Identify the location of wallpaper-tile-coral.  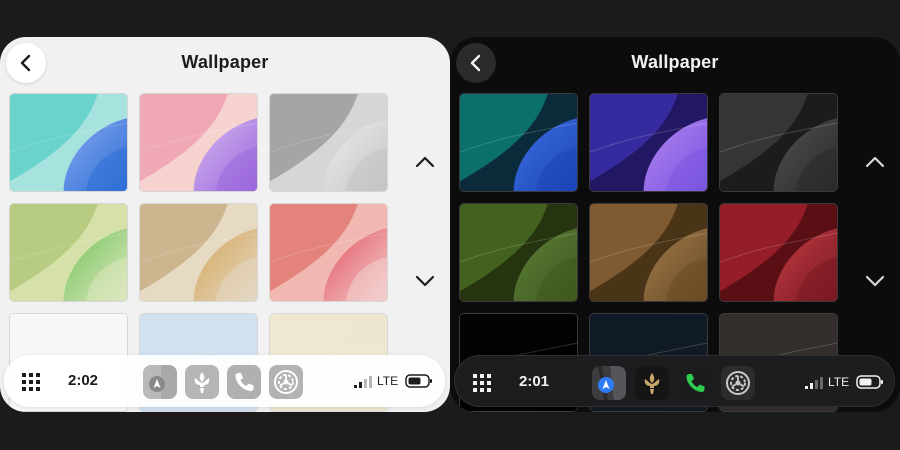
(328, 252).